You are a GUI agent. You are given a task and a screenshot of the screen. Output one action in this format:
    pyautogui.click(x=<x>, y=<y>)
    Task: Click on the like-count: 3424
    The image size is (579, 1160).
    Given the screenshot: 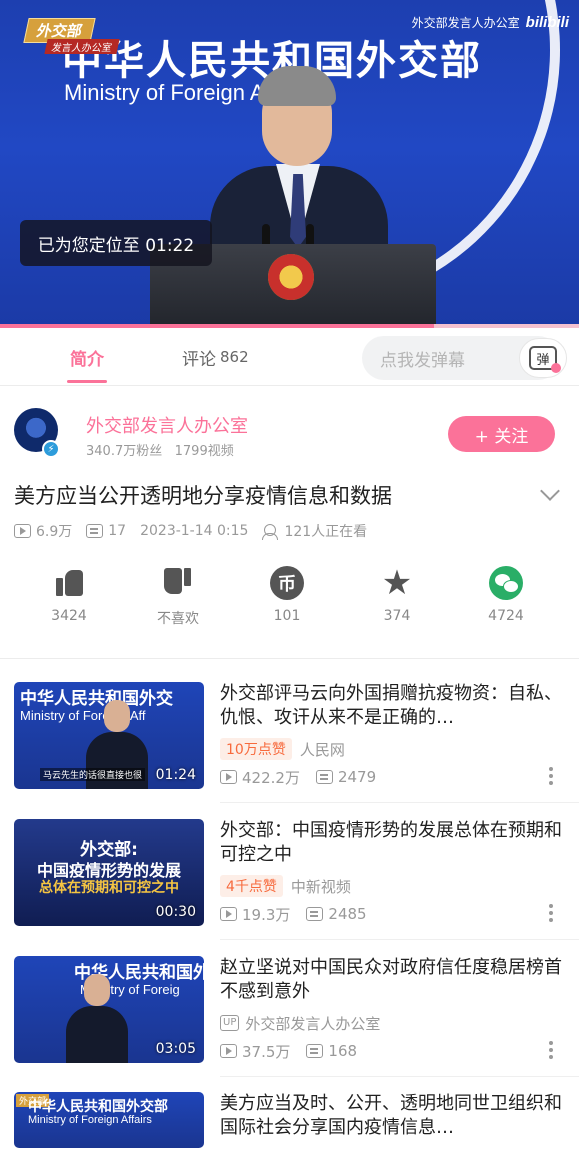 What is the action you would take?
    pyautogui.click(x=69, y=616)
    